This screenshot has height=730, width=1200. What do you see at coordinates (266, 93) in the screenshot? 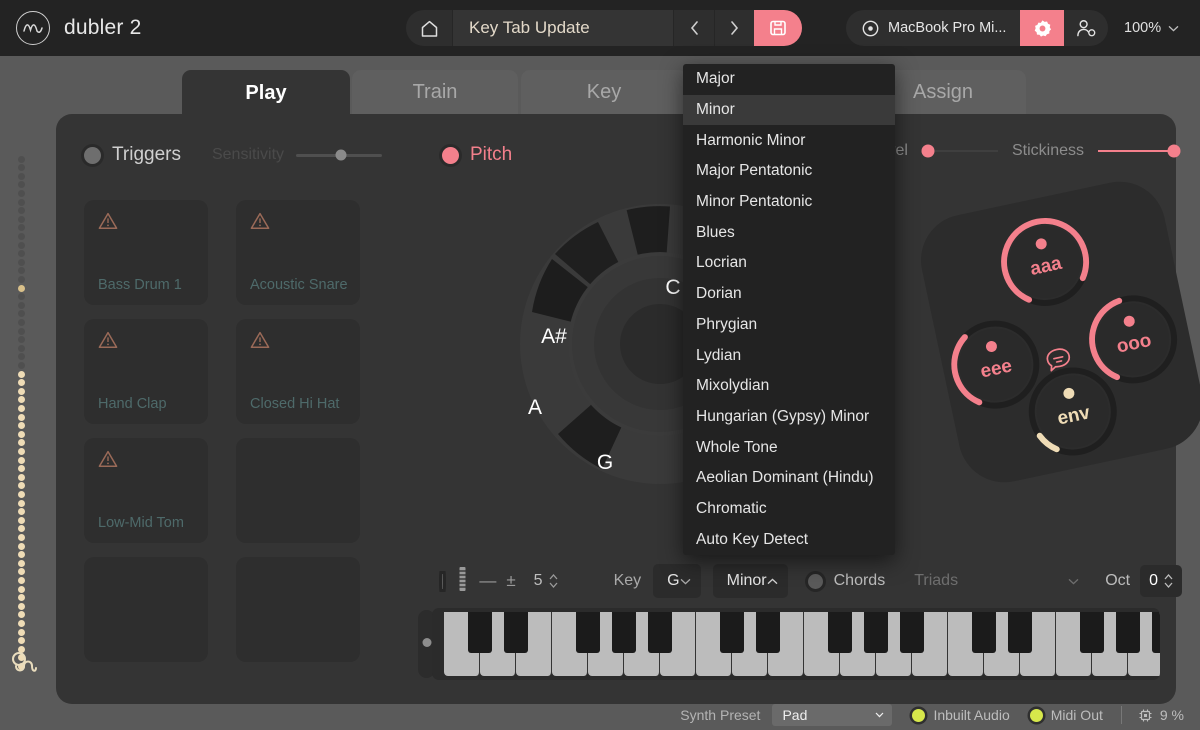
I see `tab-play: Play` at bounding box center [266, 93].